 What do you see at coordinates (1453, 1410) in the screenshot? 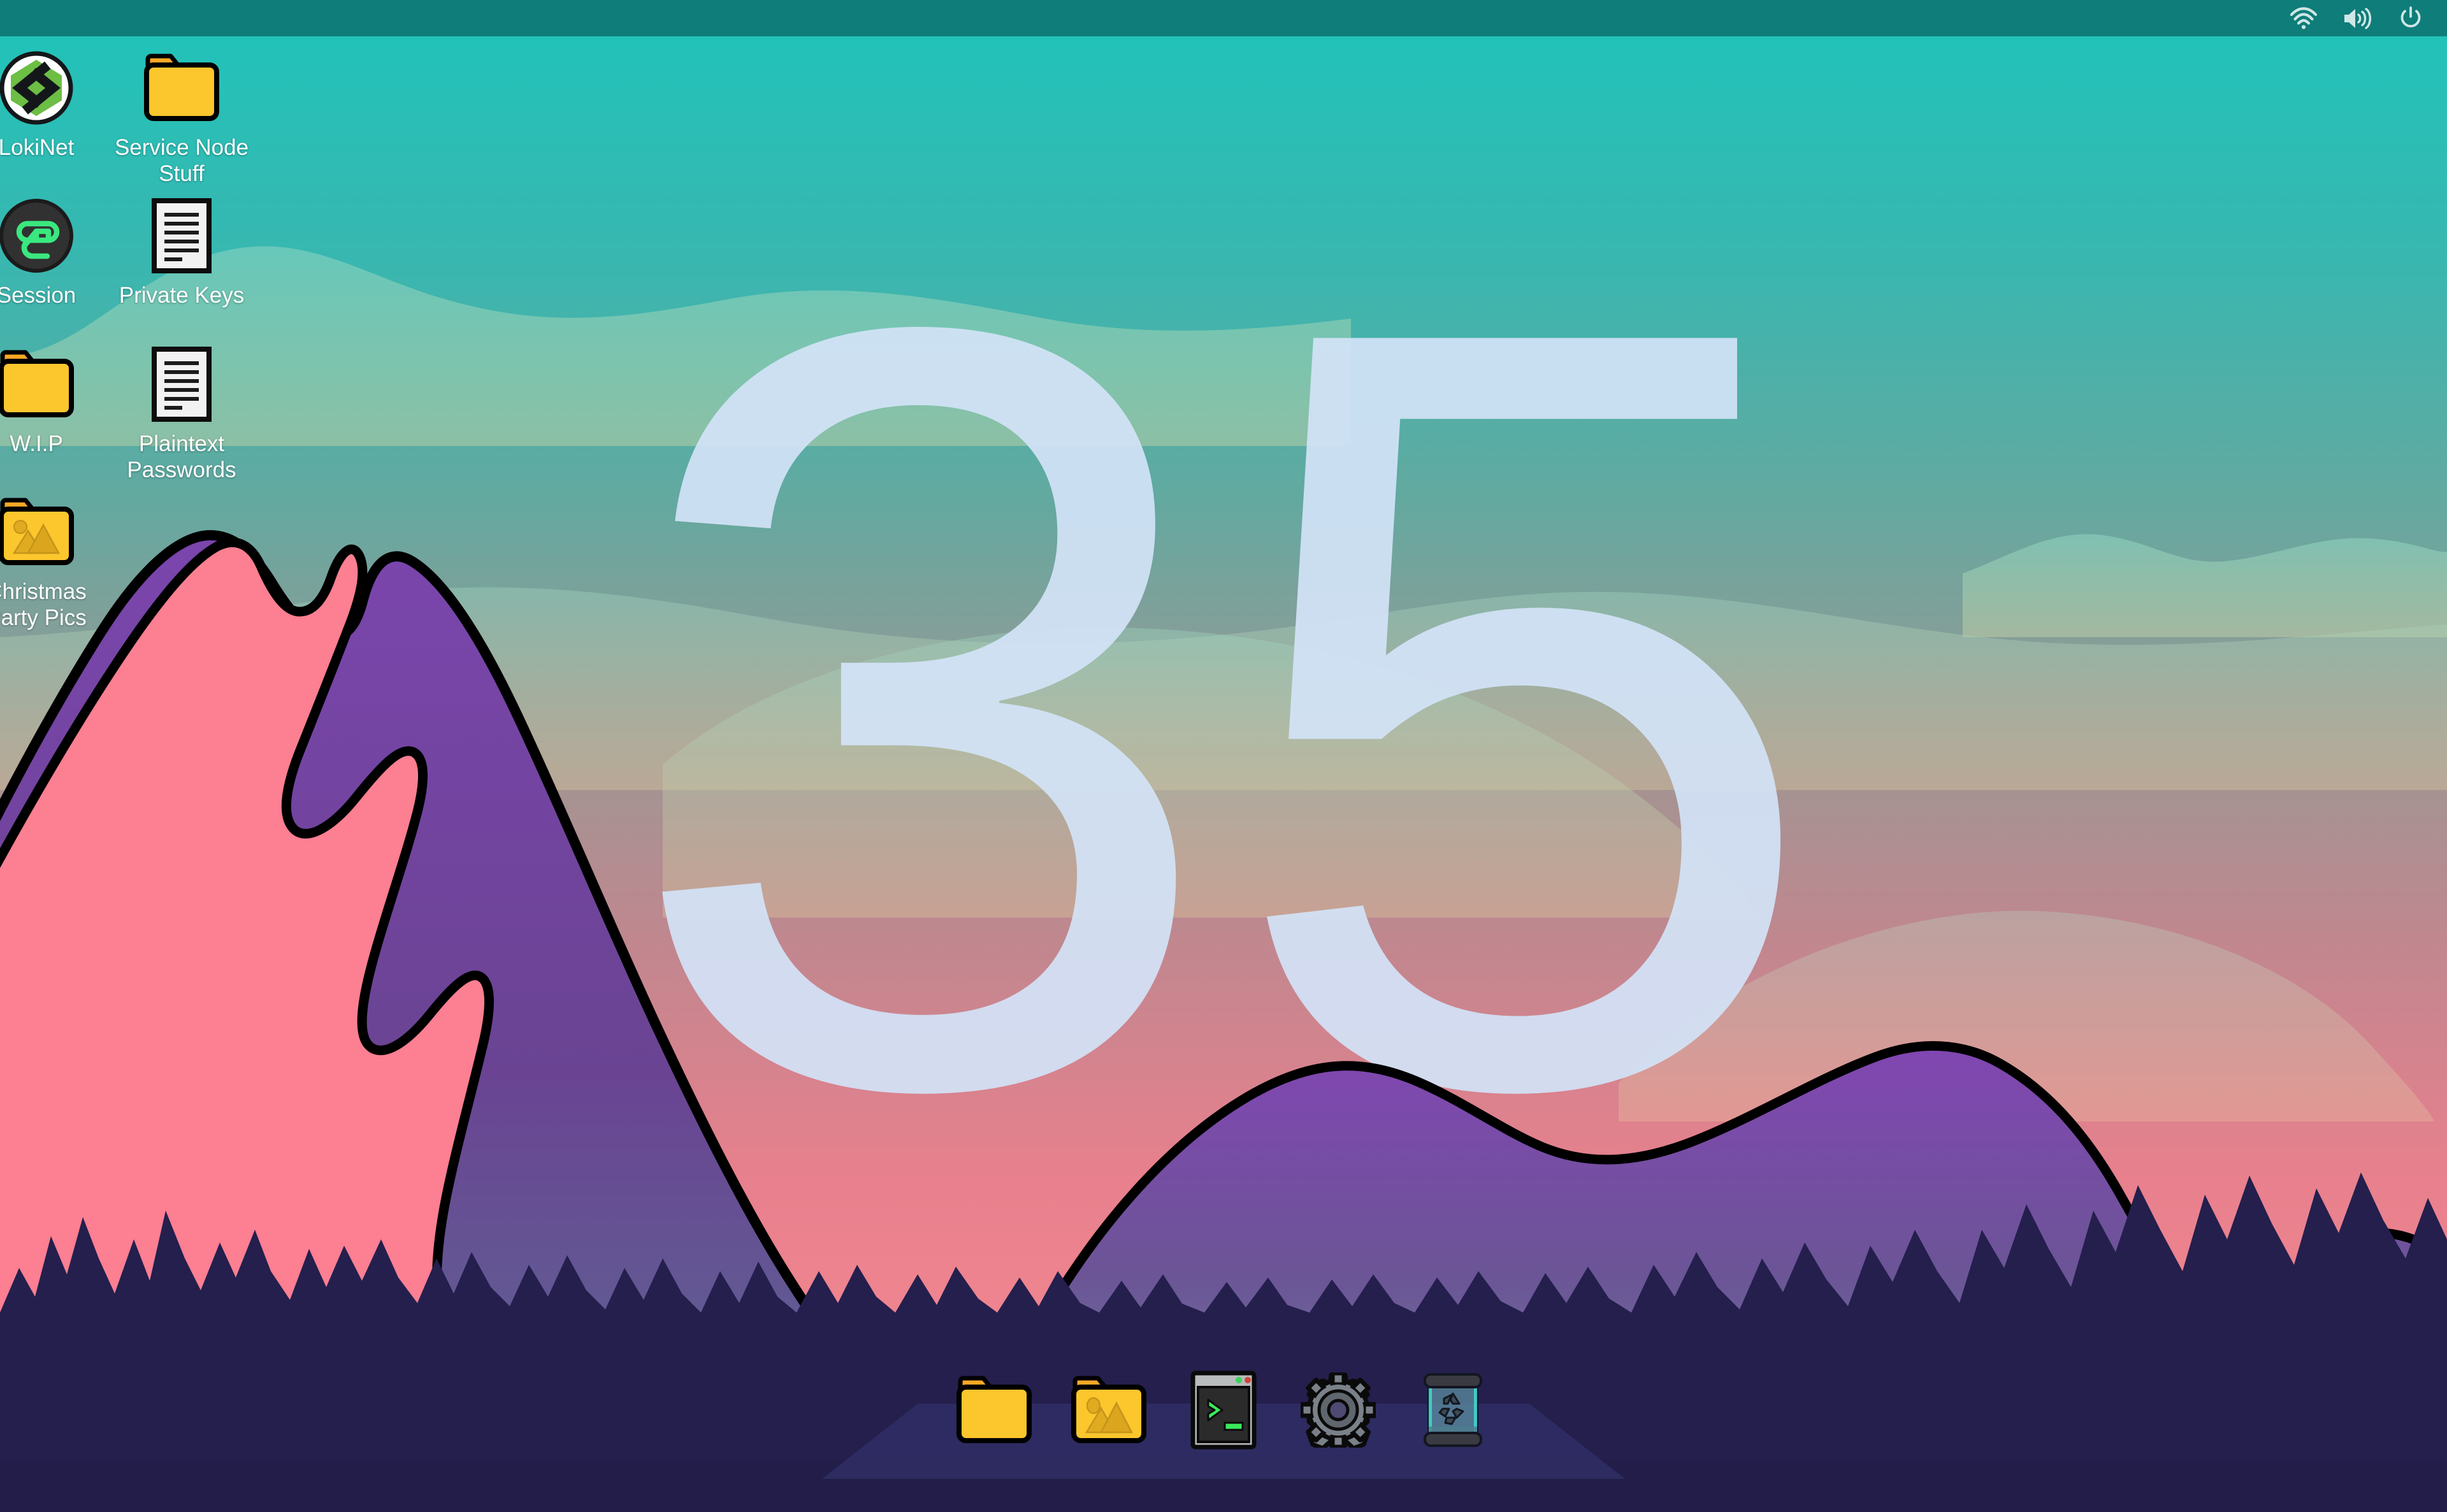
I see `dock-item-trash` at bounding box center [1453, 1410].